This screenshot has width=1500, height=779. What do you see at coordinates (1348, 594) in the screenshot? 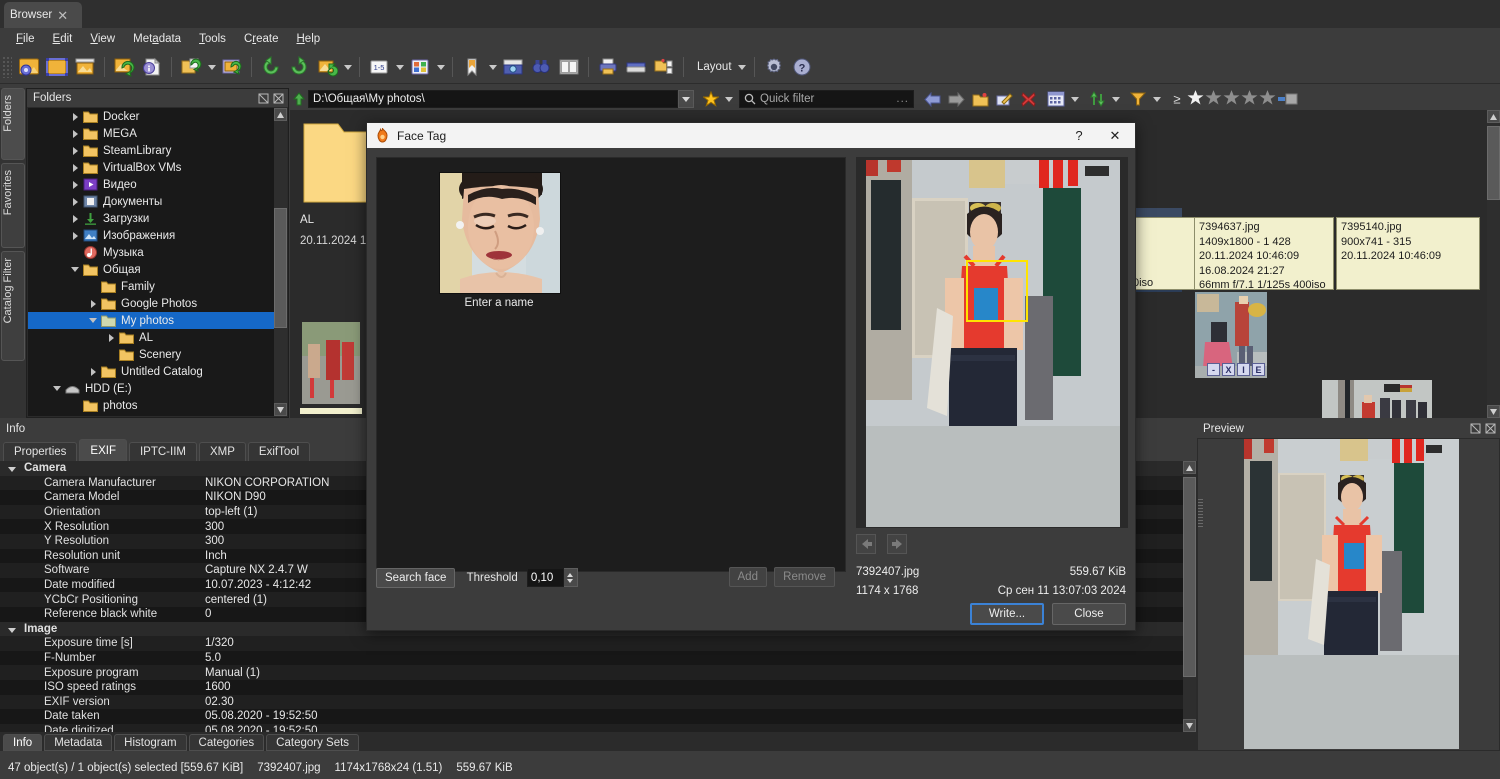
I see `preview-image-container` at bounding box center [1348, 594].